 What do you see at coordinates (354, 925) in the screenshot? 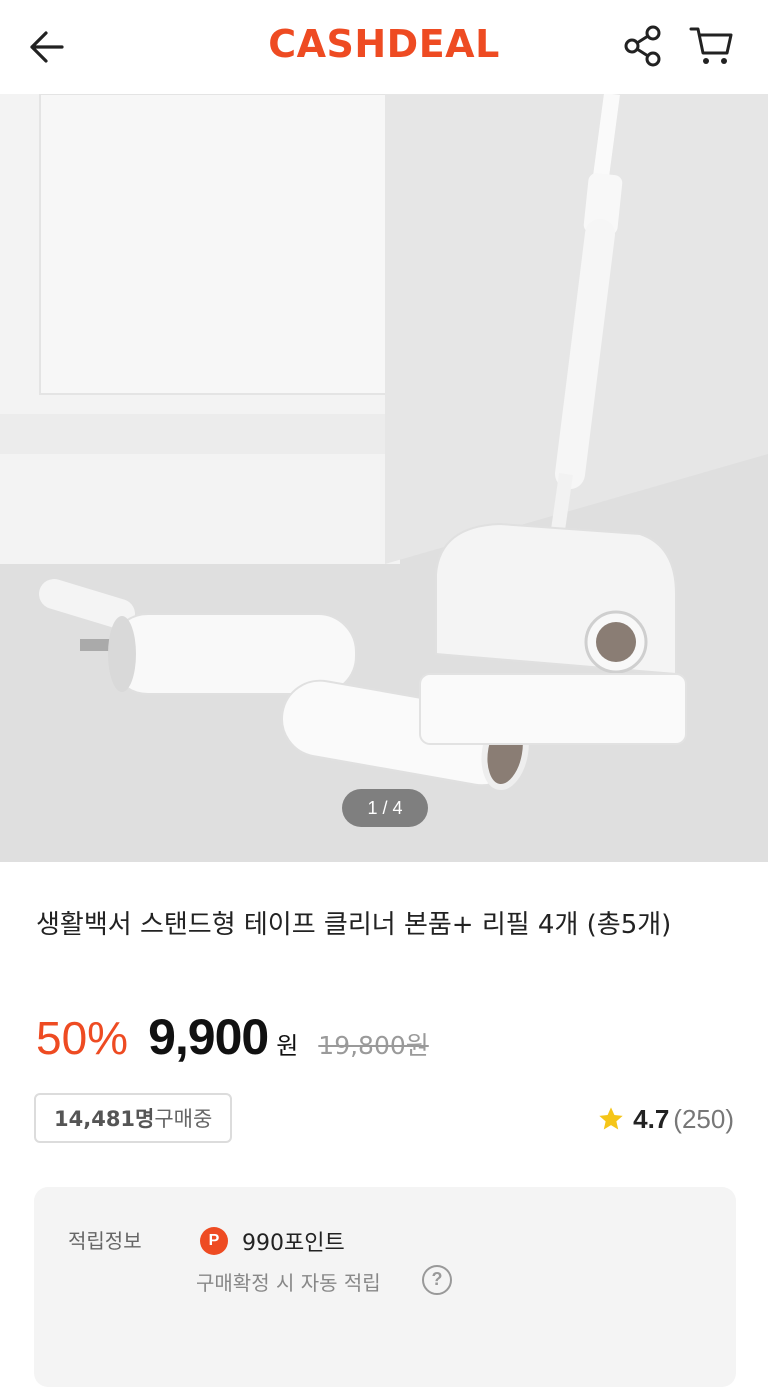
I see `product-title: 생활백서 스탠드형 테이프 클리너 본품+ 리필 4개 (총5개)` at bounding box center [354, 925].